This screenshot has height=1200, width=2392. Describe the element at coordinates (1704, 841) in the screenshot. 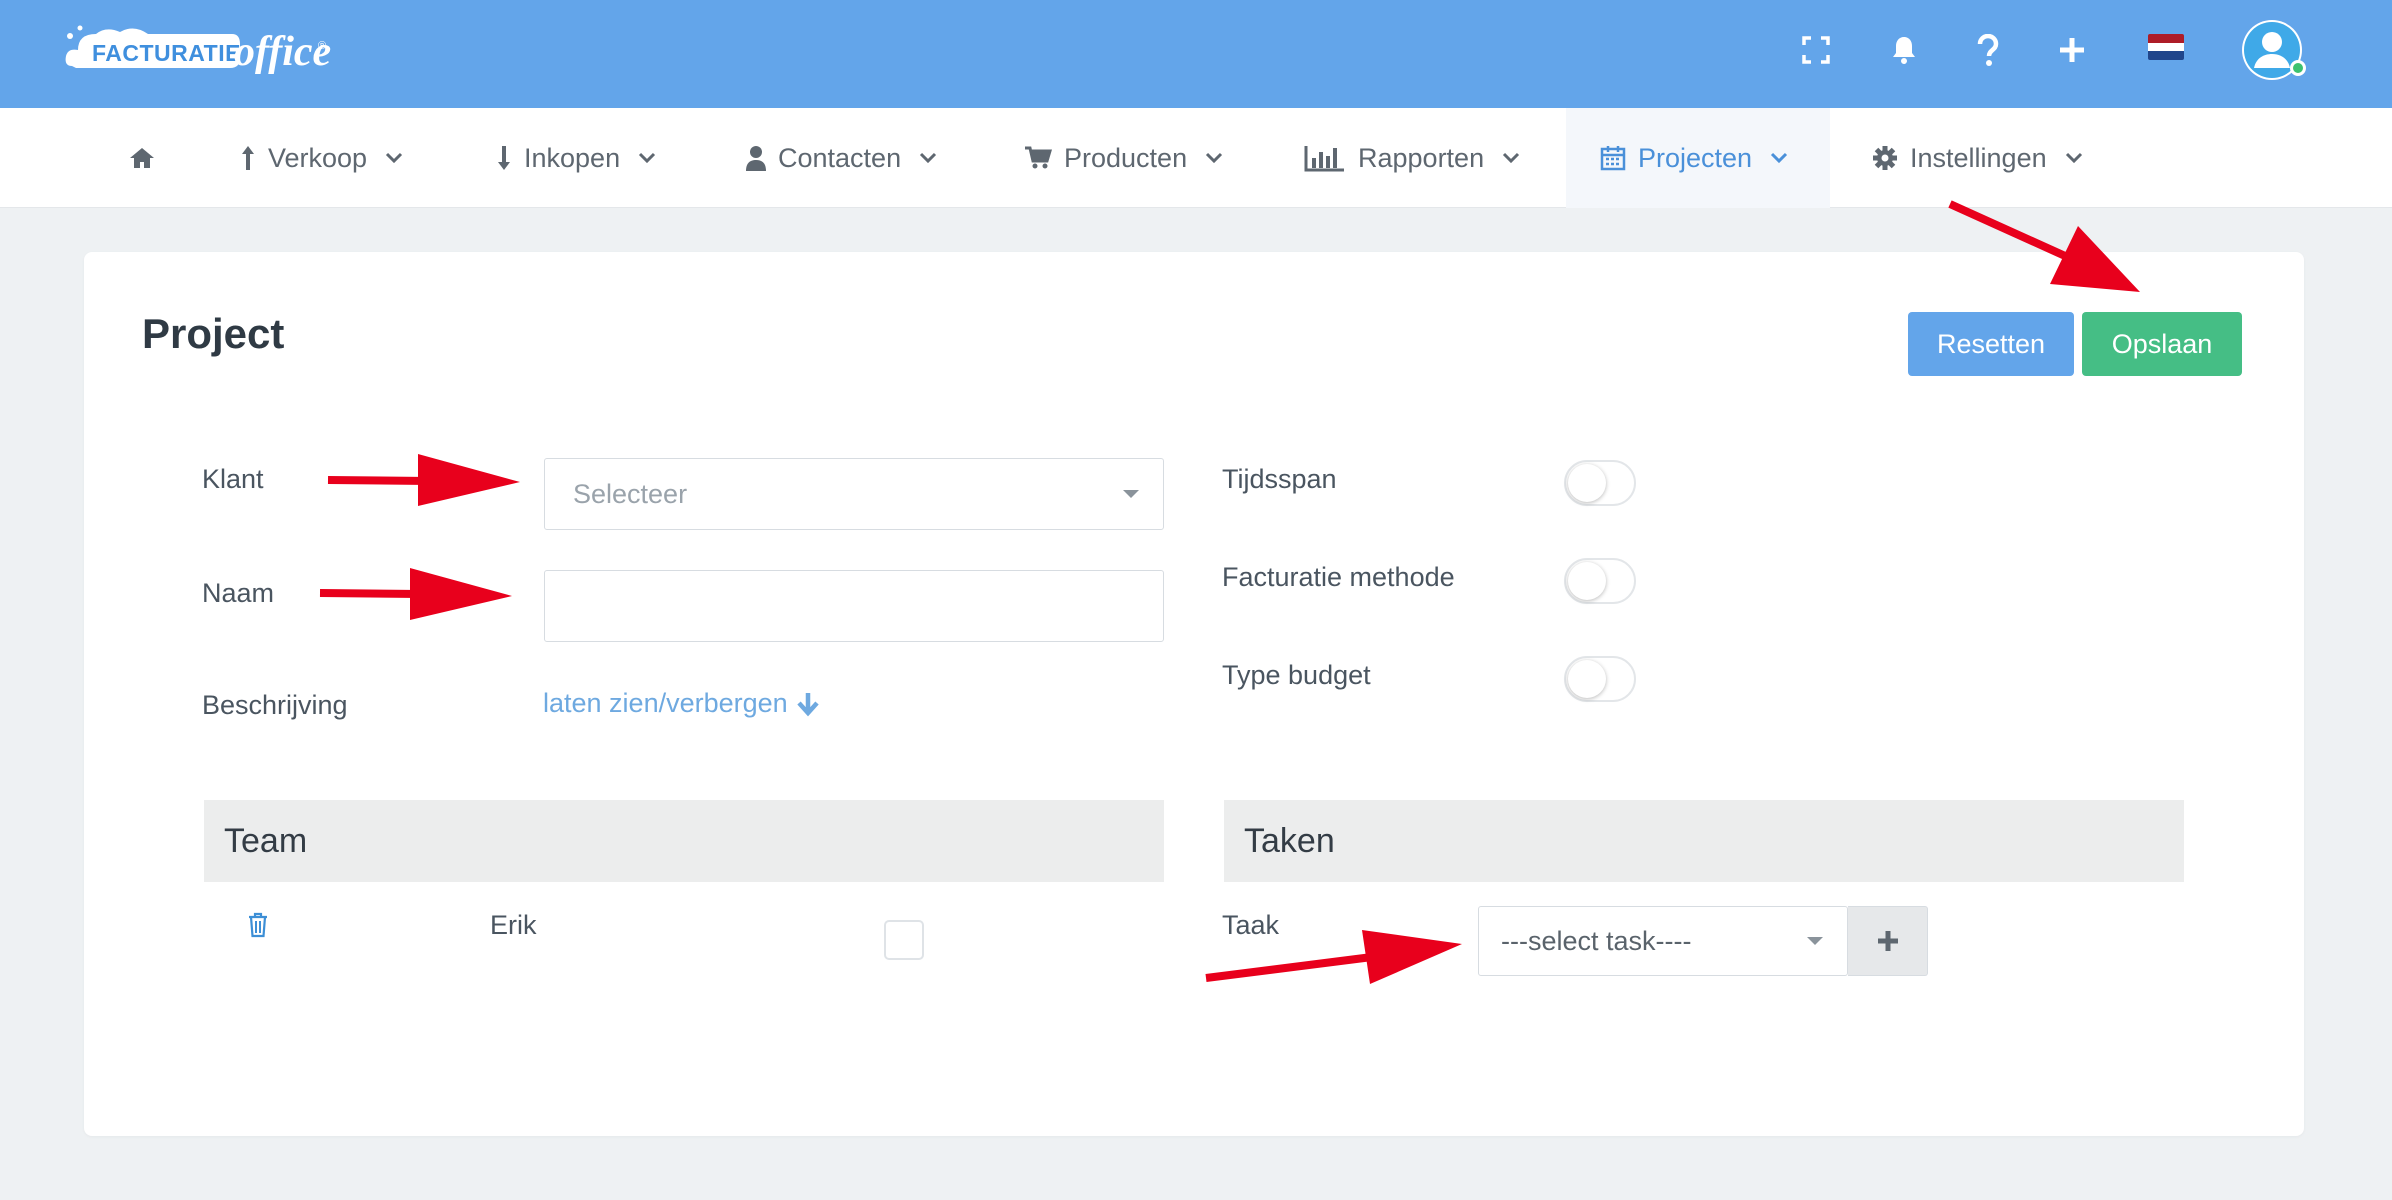

I see `taken-heading: Taken` at that location.